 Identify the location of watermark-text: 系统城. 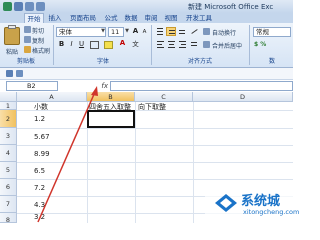
(261, 201).